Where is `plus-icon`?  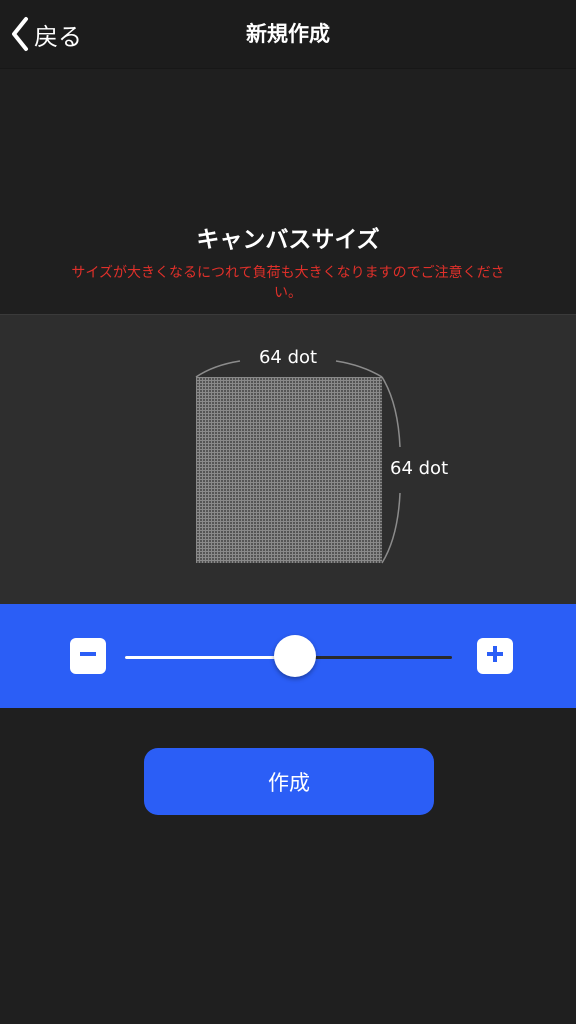
plus-icon is located at coordinates (495, 656).